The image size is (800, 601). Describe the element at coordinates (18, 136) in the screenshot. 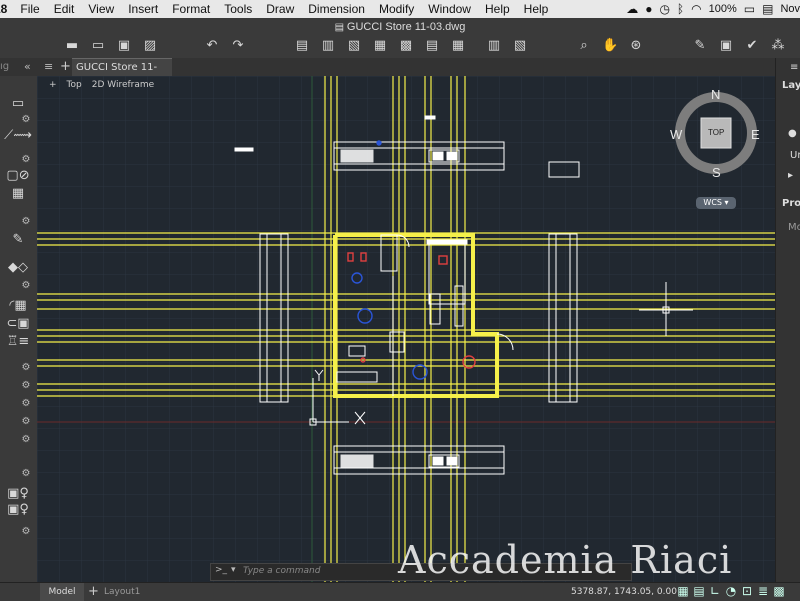

I see `line-polyline-icon: ⟋⟿` at that location.